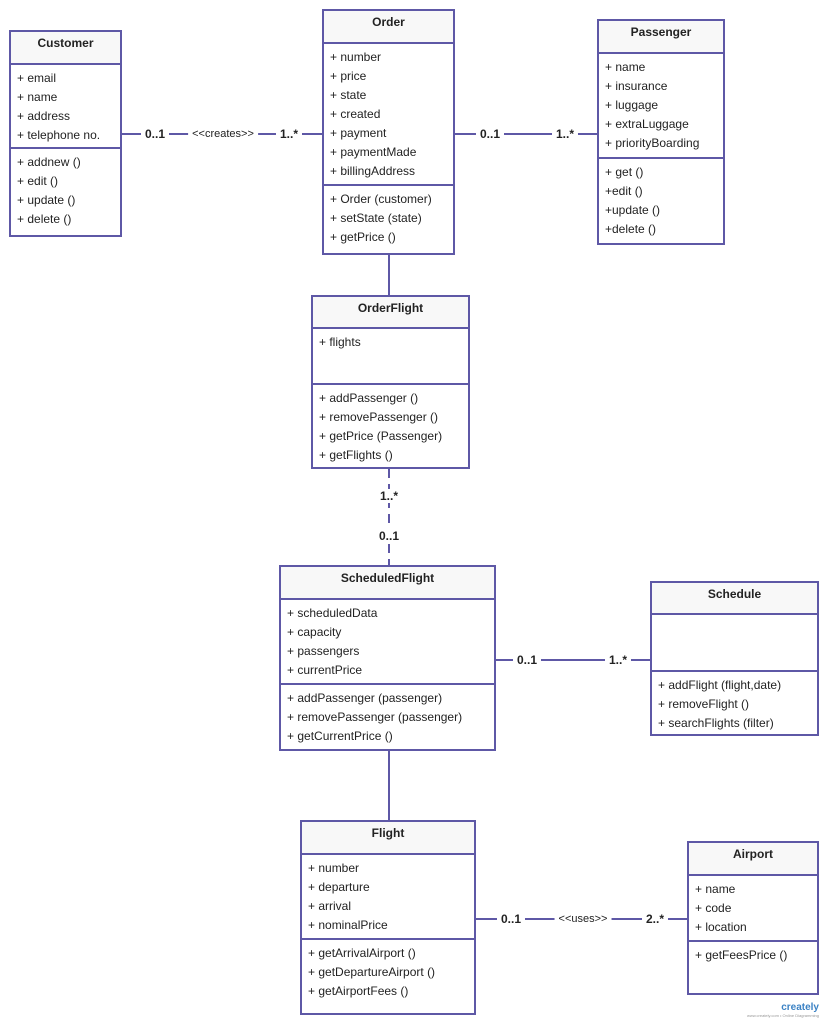 The width and height of the screenshot is (827, 1024). I want to click on attribute: + departure, so click(339, 887).